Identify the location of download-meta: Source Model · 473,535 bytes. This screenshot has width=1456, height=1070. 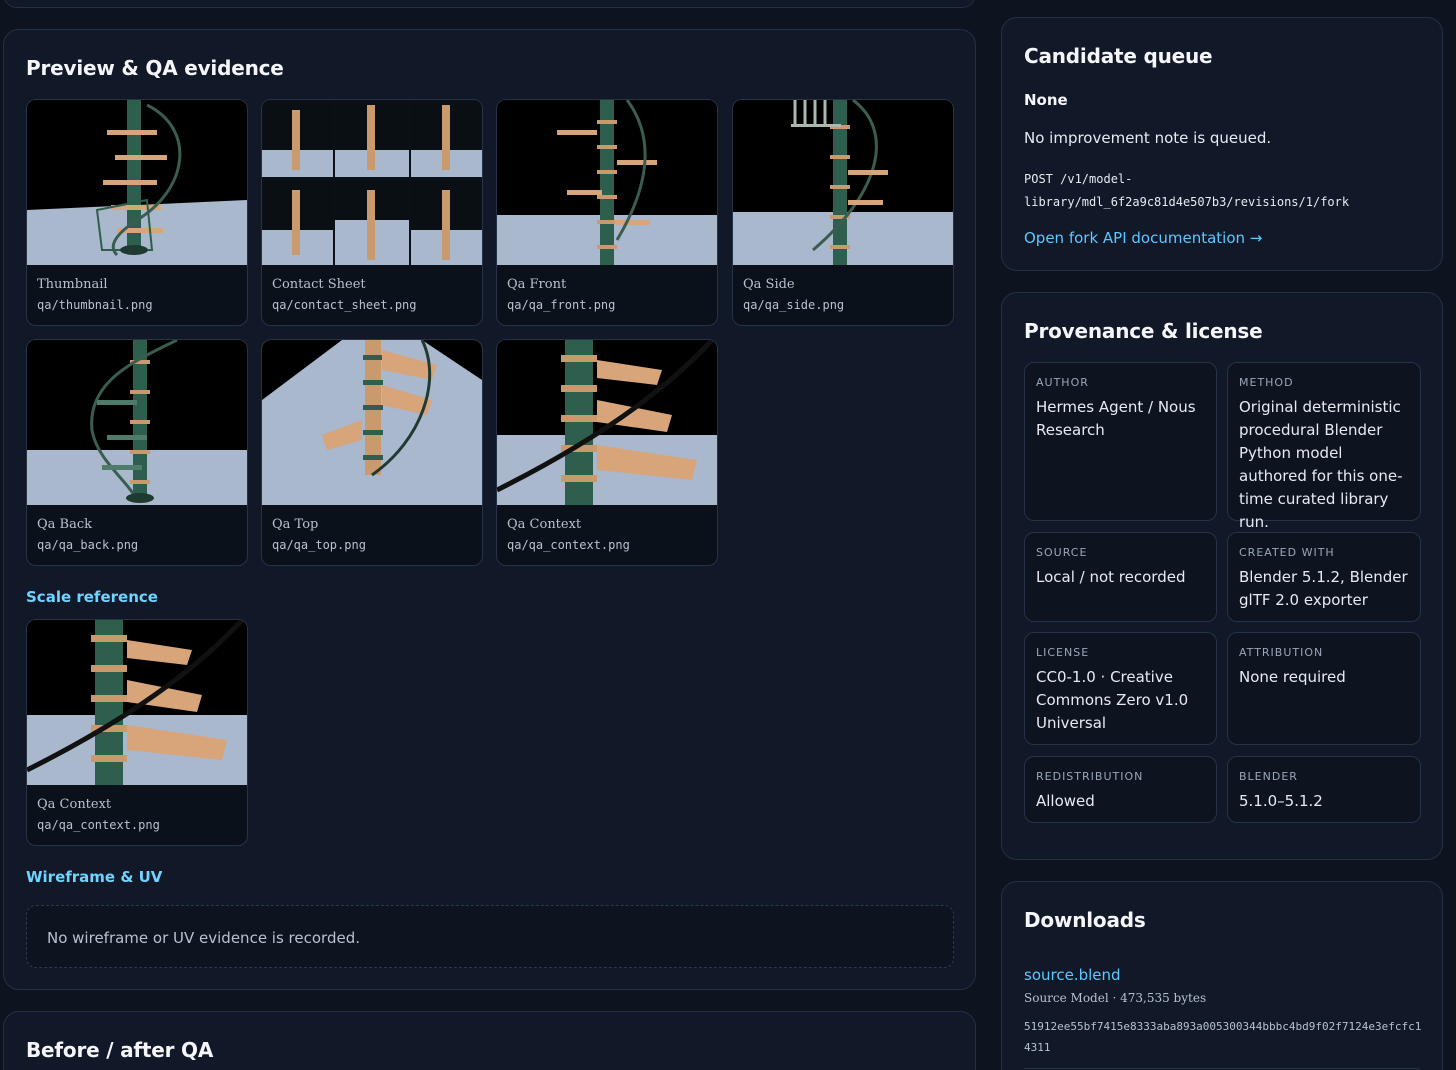
(1115, 998).